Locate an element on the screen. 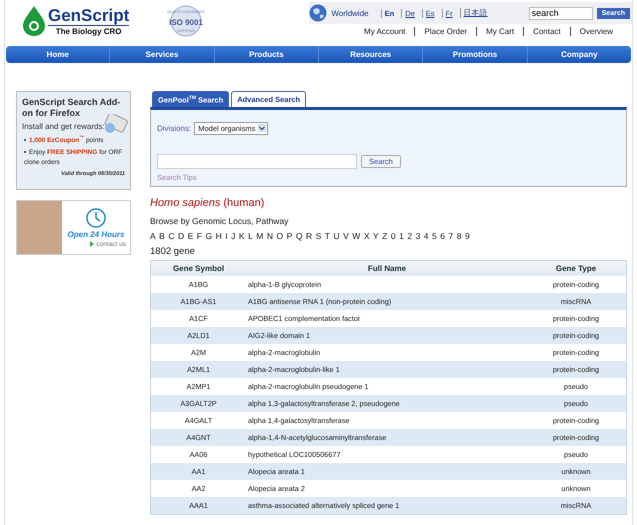 This screenshot has width=637, height=525. index-link: O is located at coordinates (280, 235).